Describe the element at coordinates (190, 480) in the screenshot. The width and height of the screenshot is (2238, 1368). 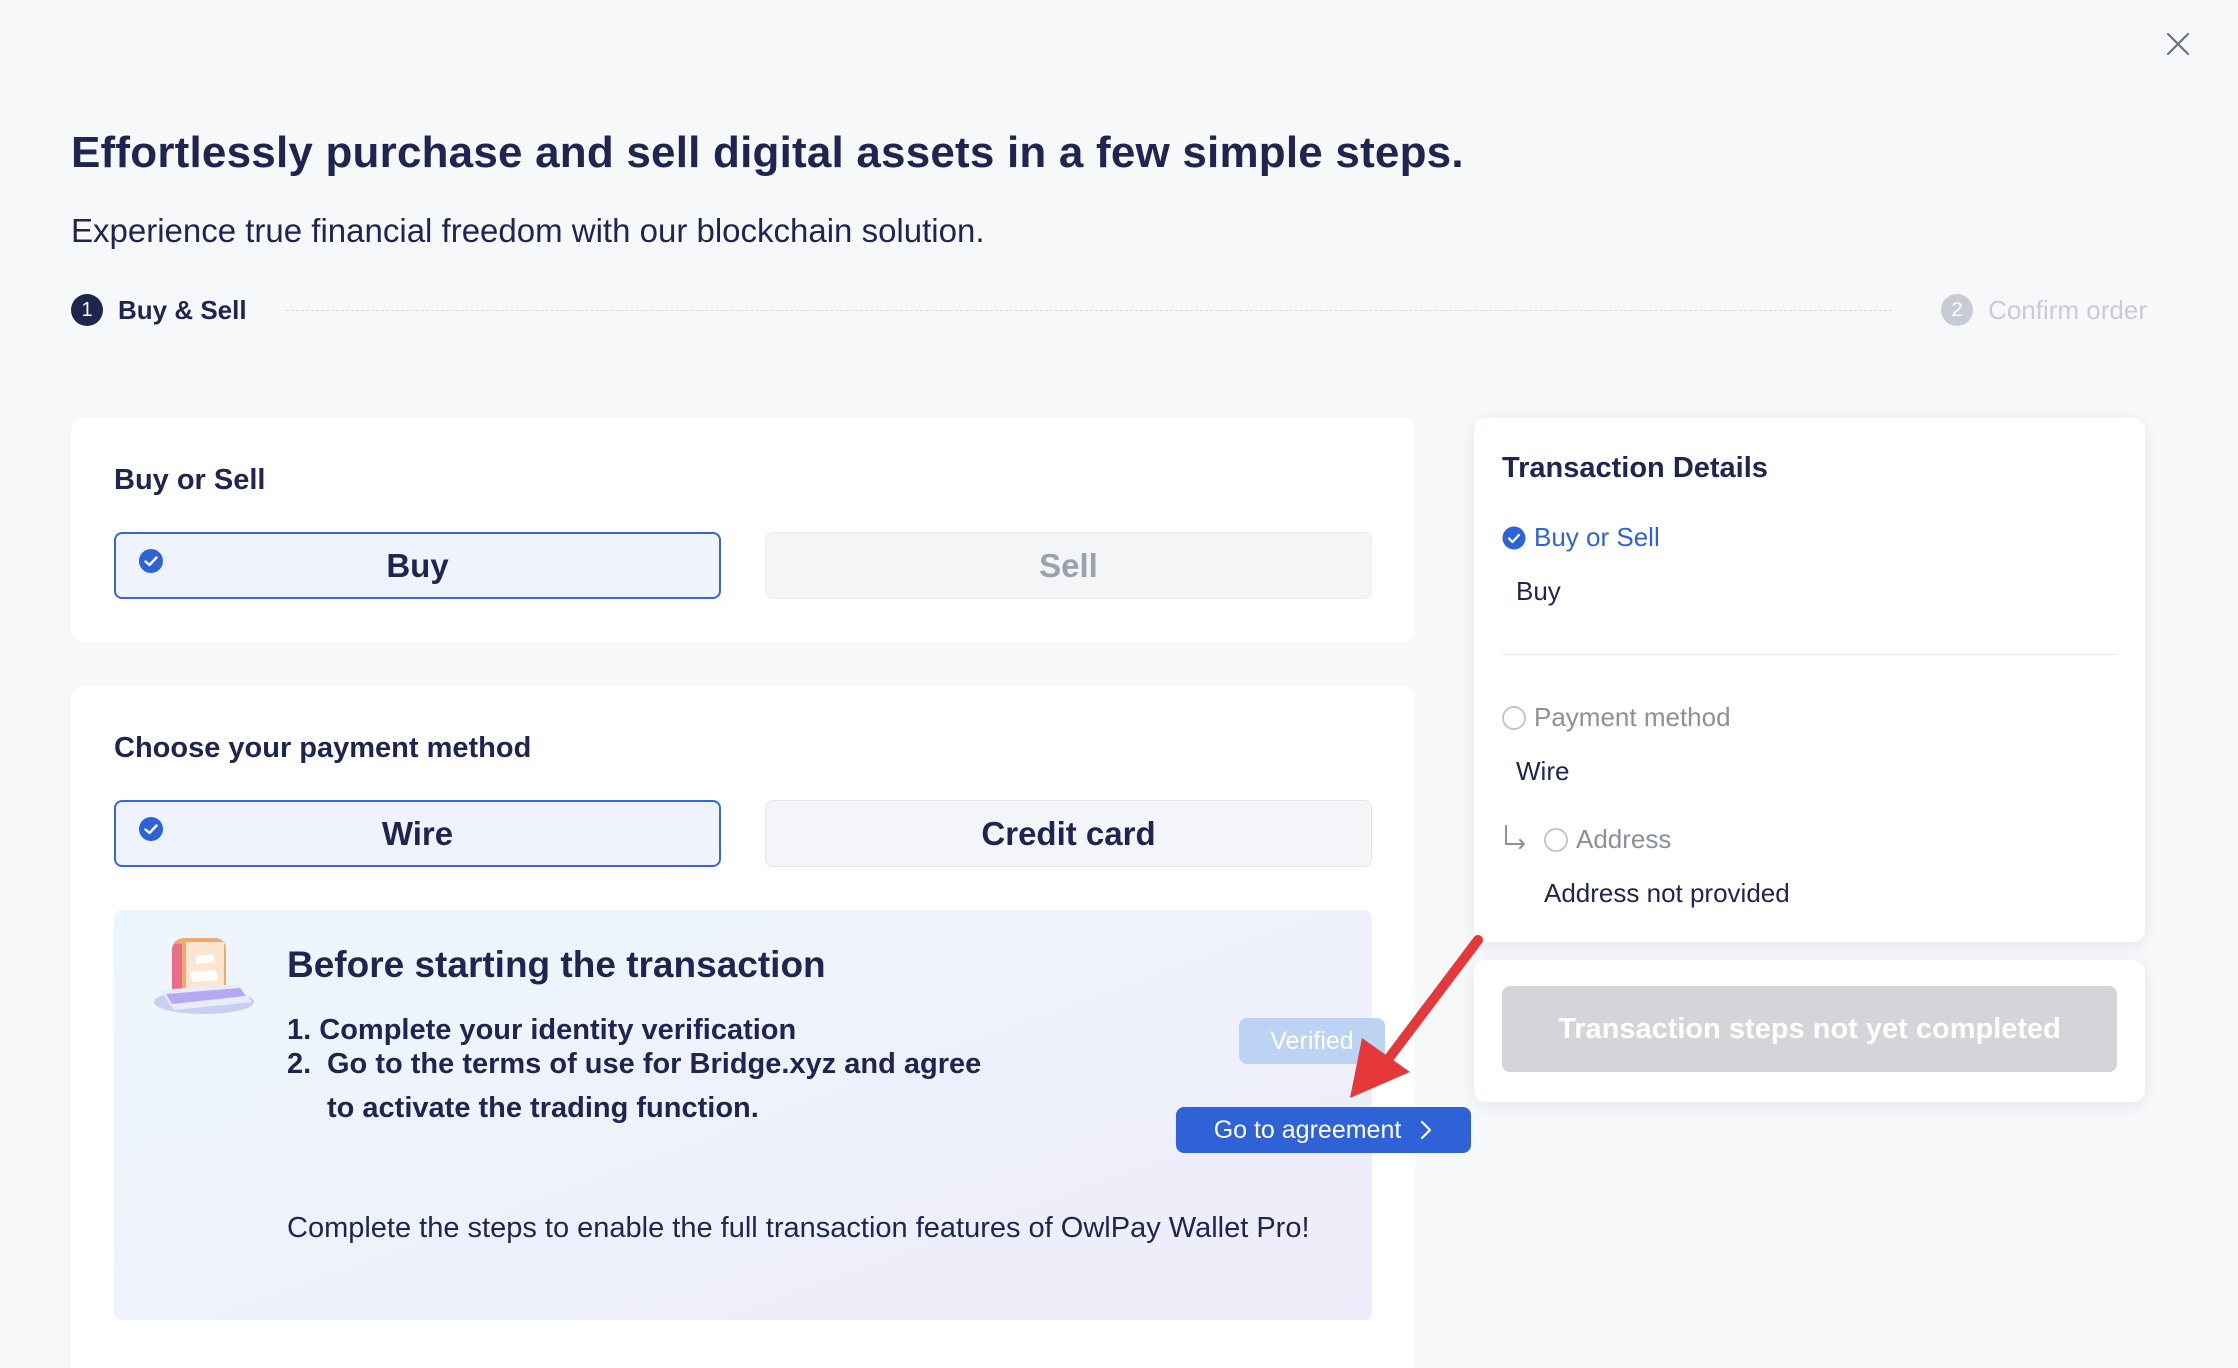
I see `buy-sell-heading: Buy or Sell` at that location.